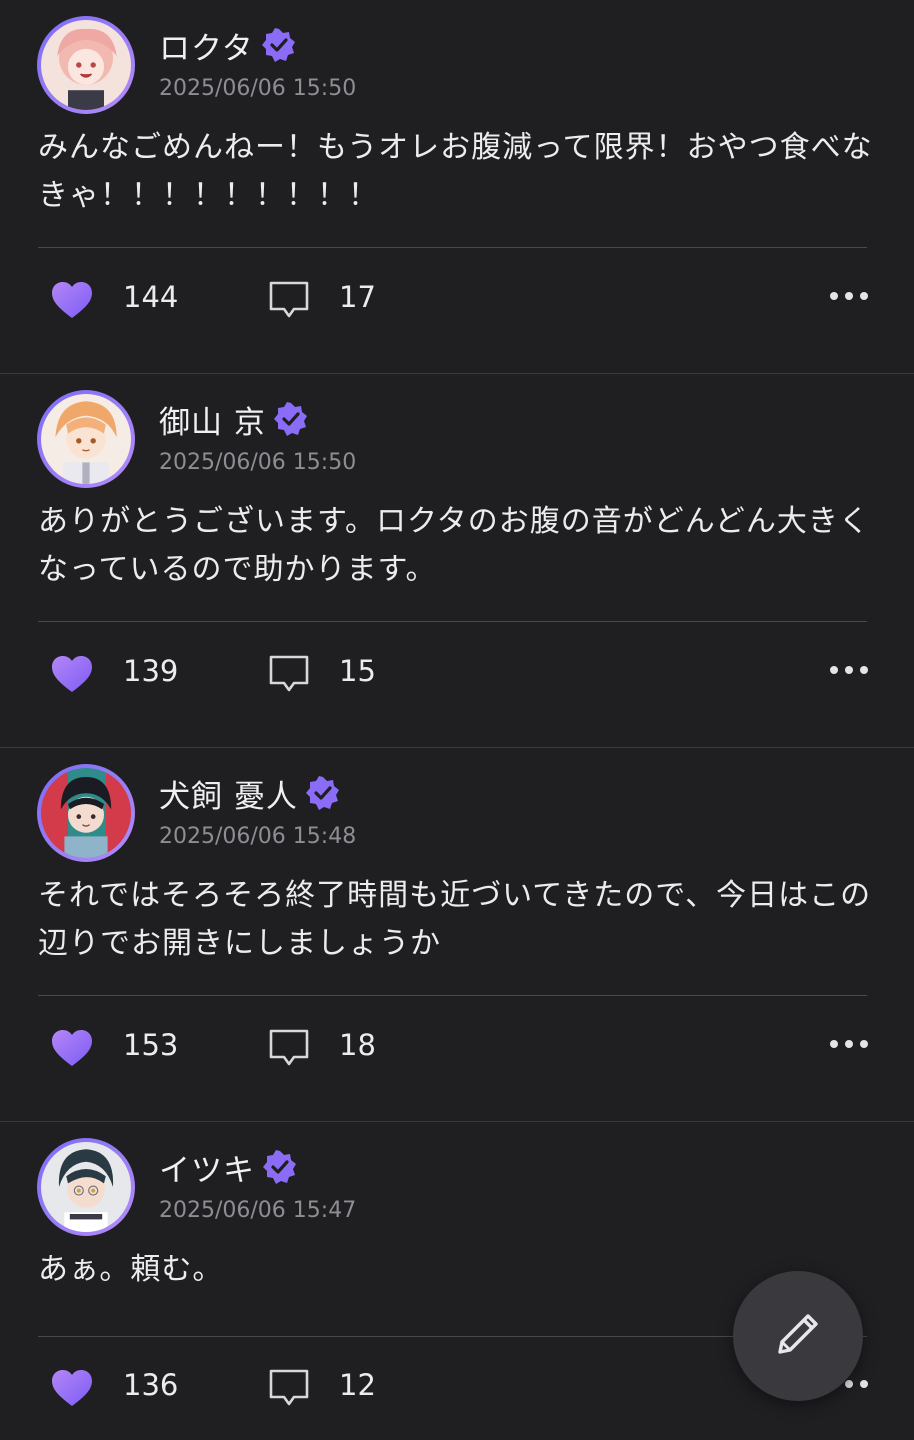 This screenshot has width=914, height=1440. Describe the element at coordinates (457, 673) in the screenshot. I see `post-actions: 139 15` at that location.